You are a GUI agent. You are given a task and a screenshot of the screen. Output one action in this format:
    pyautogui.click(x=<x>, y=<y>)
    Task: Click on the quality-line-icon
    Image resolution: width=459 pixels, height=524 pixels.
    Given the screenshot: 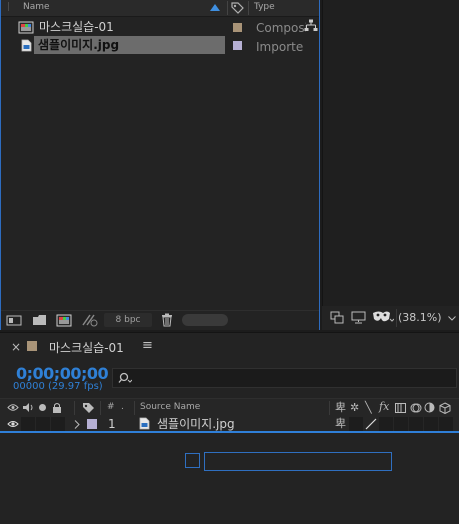 What is the action you would take?
    pyautogui.click(x=371, y=424)
    